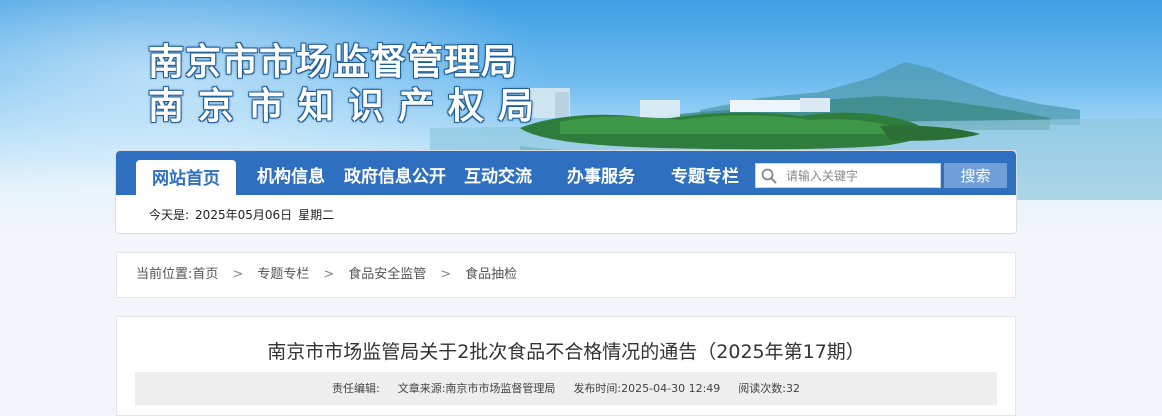 This screenshot has width=1162, height=416. Describe the element at coordinates (387, 274) in the screenshot. I see `breadcrumb-item-food-safety: 食品安全监管` at that location.